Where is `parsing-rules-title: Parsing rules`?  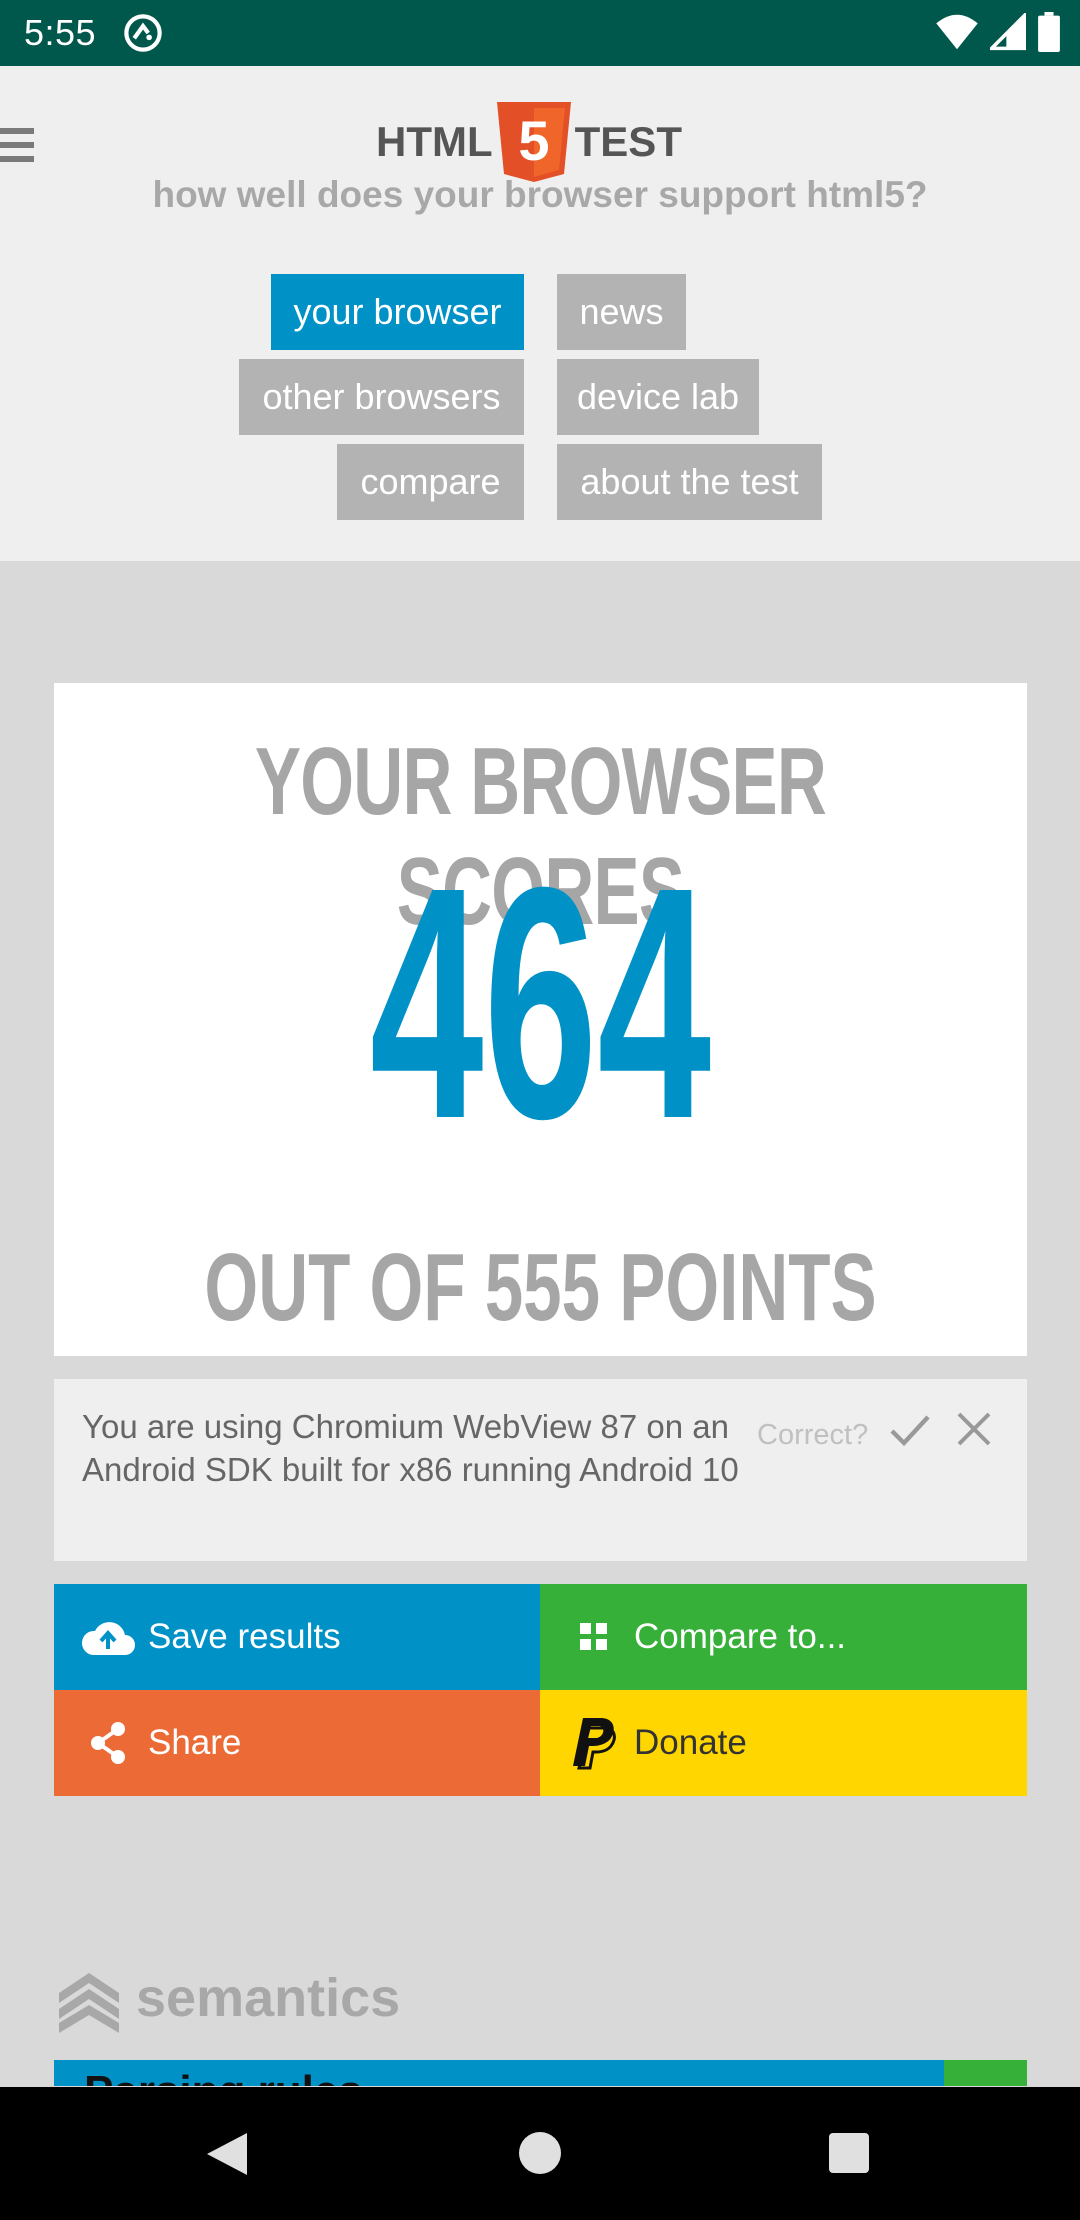
parsing-rules-title: Parsing rules is located at coordinates (223, 2078).